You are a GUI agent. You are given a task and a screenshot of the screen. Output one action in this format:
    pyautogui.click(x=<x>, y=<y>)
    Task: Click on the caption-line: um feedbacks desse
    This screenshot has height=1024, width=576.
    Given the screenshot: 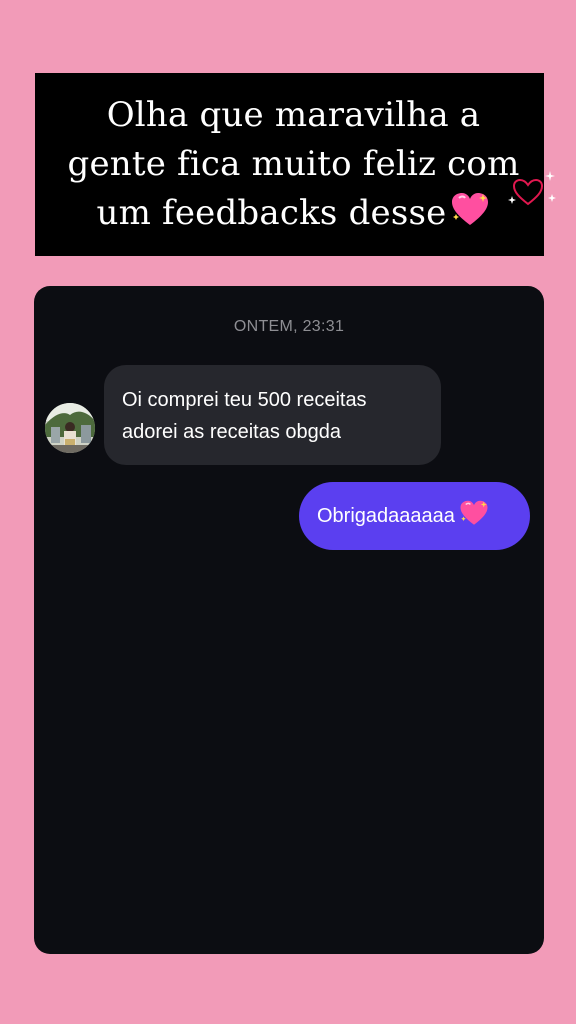 What is the action you would take?
    pyautogui.click(x=293, y=215)
    